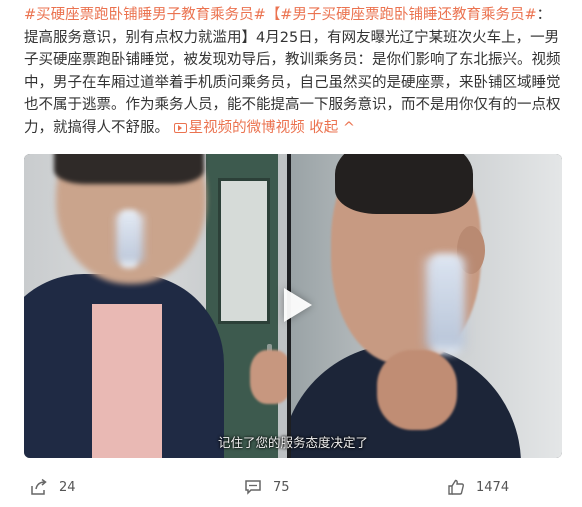 Image resolution: width=582 pixels, height=507 pixels. Describe the element at coordinates (456, 487) in the screenshot. I see `like-icon` at that location.